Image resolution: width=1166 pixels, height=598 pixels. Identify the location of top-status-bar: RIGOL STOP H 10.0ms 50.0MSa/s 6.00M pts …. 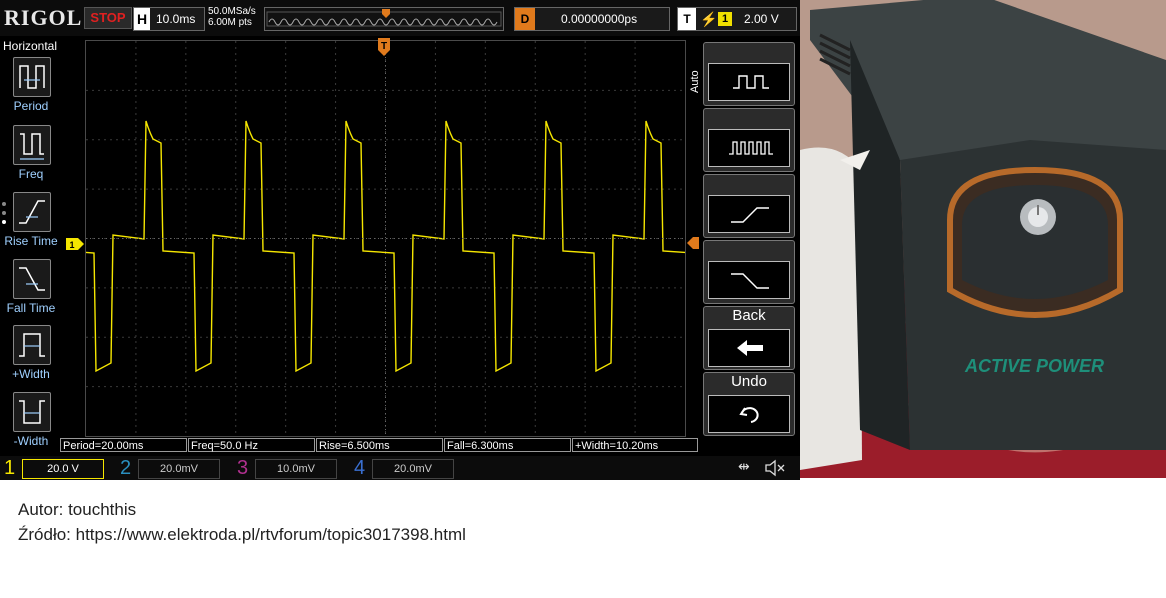
(400, 18).